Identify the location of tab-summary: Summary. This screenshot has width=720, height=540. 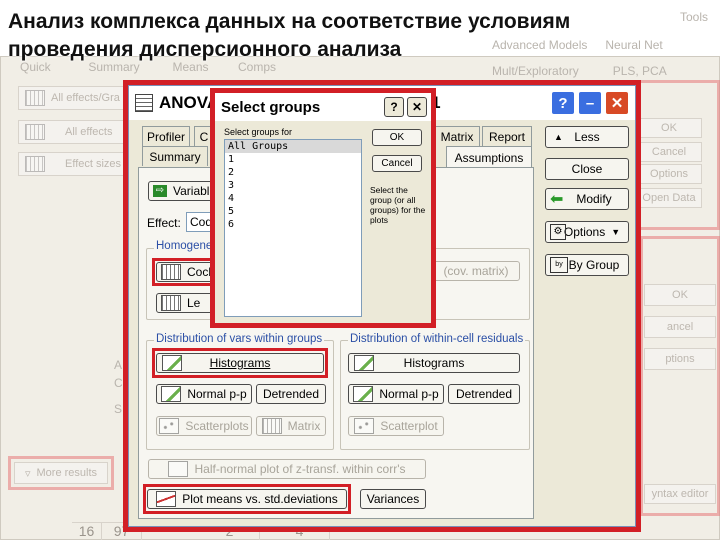
(175, 156).